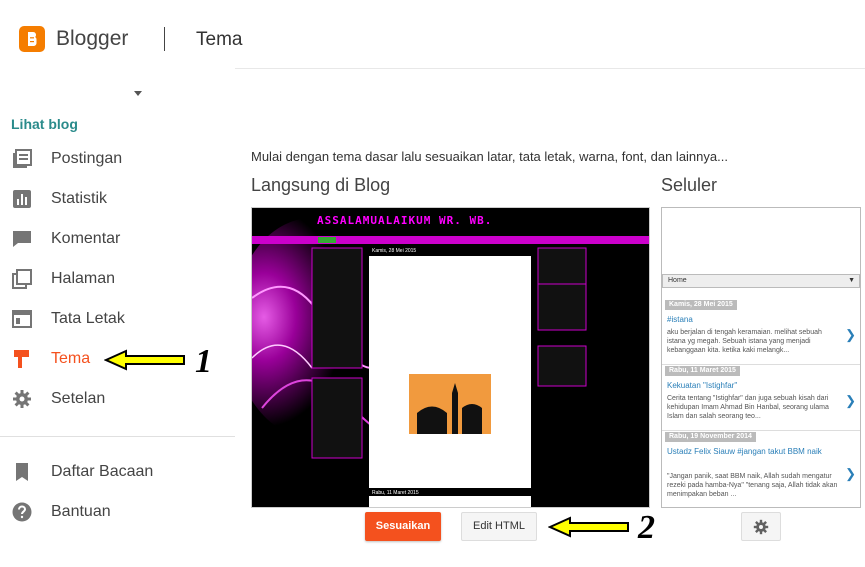  What do you see at coordinates (117, 512) in the screenshot?
I see `sidebar-item-help: Bantuan` at bounding box center [117, 512].